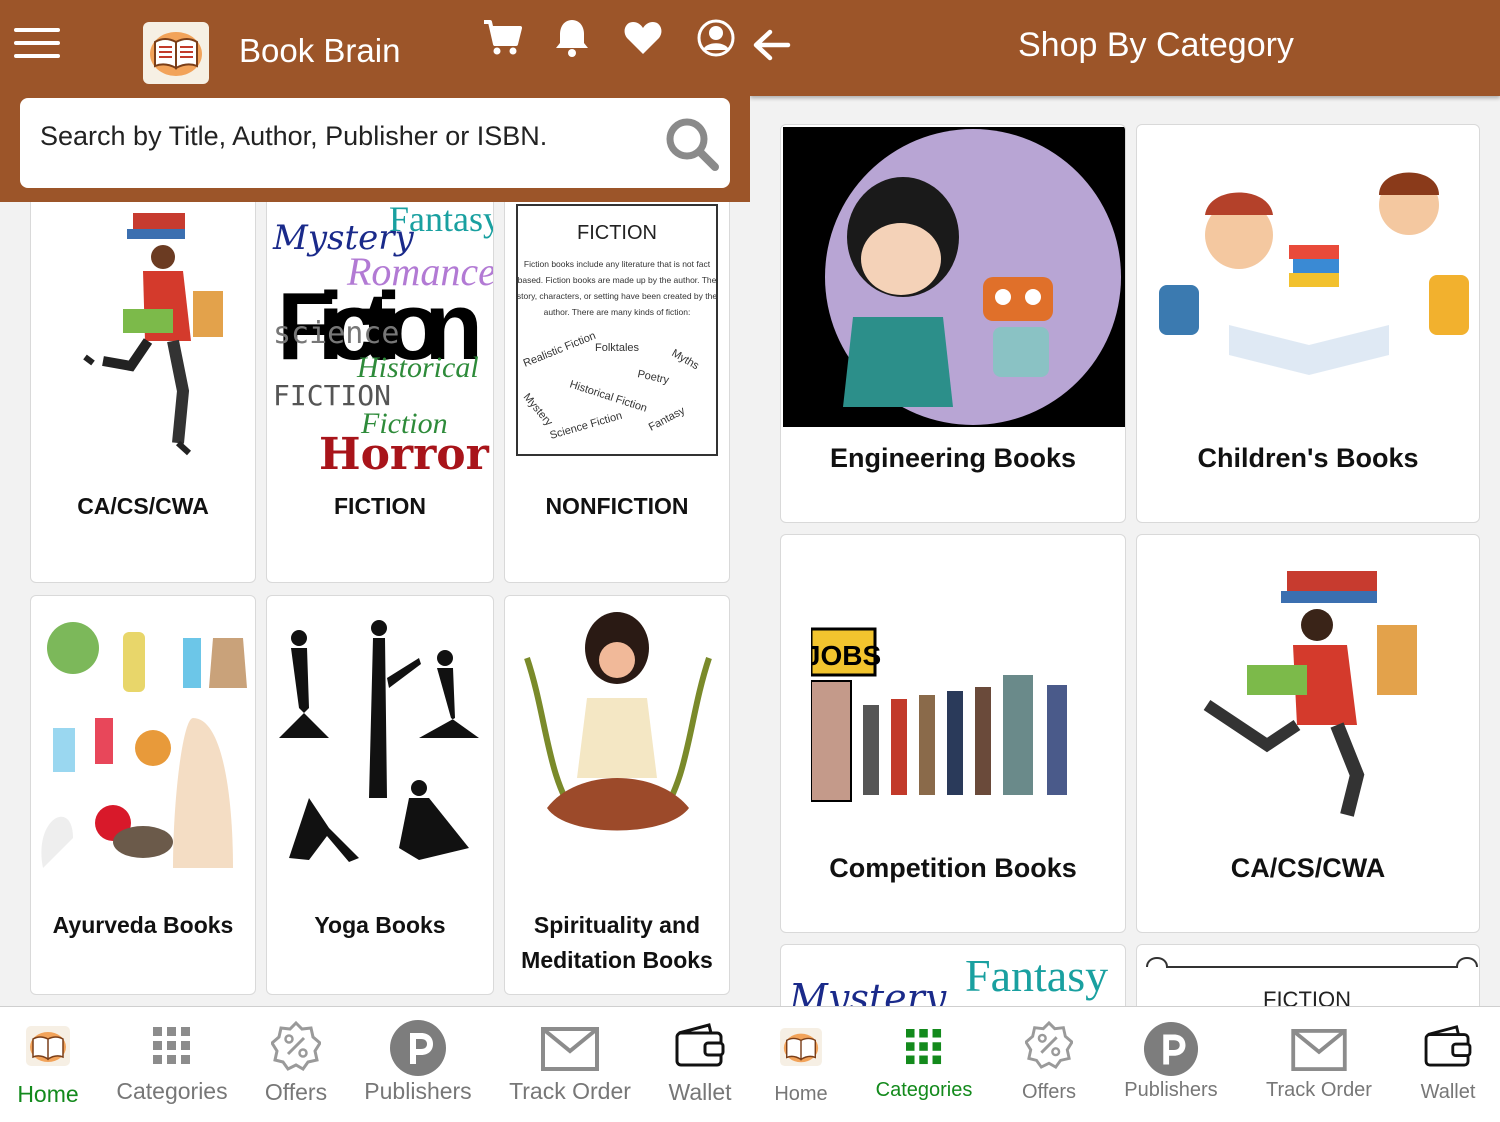 This screenshot has height=1122, width=1500. I want to click on category-card-ayurveda-books: Ayurveda Books, so click(143, 795).